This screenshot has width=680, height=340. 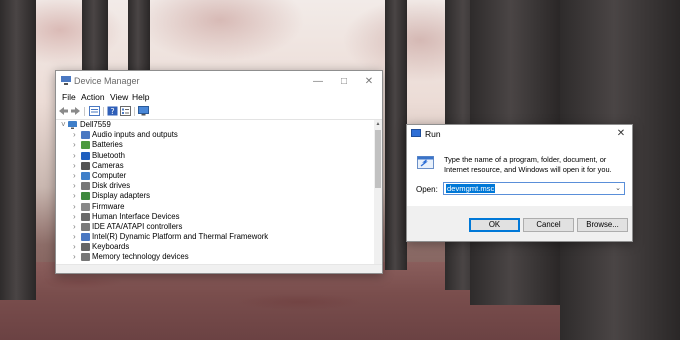 I want to click on run-close-button: ✕, so click(x=621, y=133).